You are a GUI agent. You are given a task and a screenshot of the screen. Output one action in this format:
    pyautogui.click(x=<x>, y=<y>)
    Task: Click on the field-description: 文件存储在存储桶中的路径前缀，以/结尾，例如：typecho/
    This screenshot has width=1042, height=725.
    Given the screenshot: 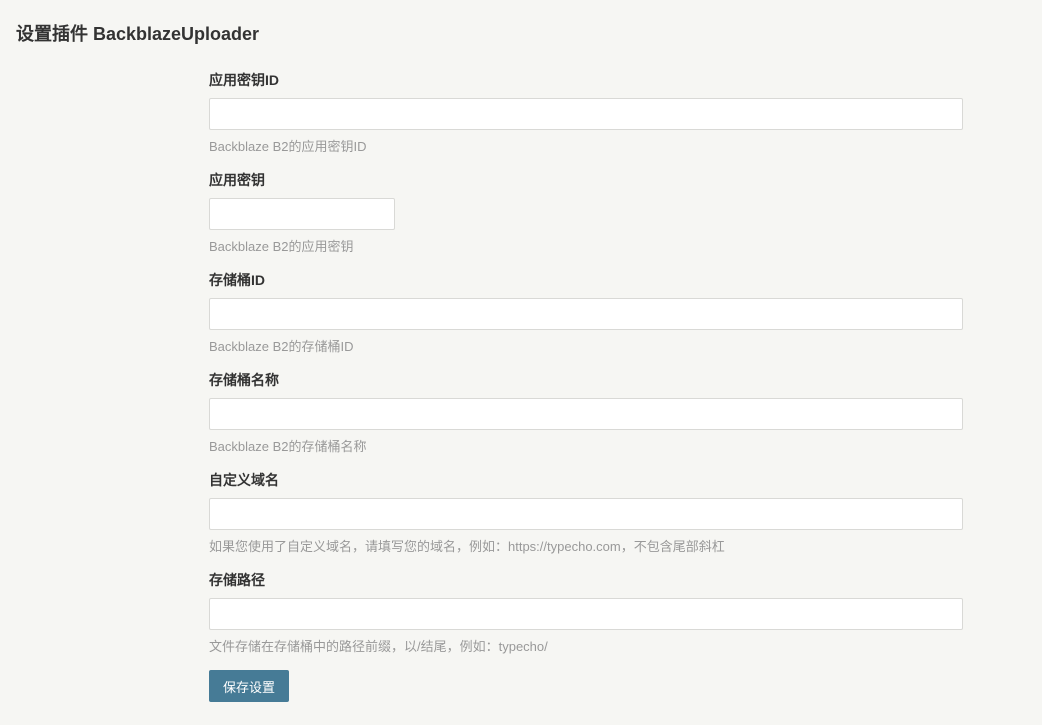 What is the action you would take?
    pyautogui.click(x=378, y=646)
    